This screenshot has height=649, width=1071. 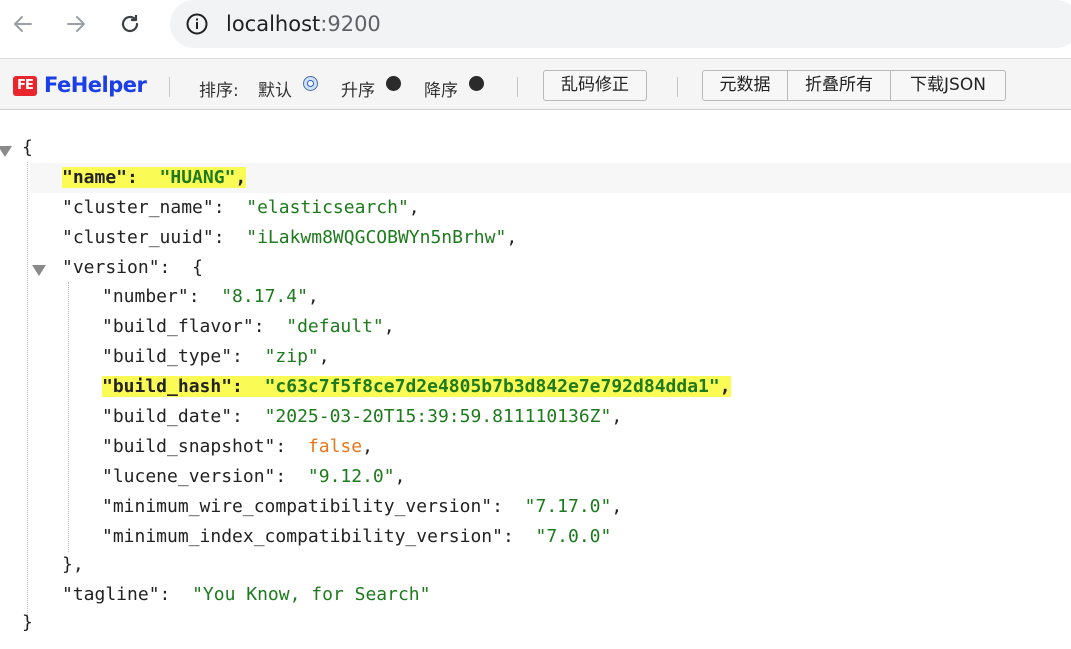 What do you see at coordinates (210, 297) in the screenshot?
I see `json-line-number: "number": "8.17.4",` at bounding box center [210, 297].